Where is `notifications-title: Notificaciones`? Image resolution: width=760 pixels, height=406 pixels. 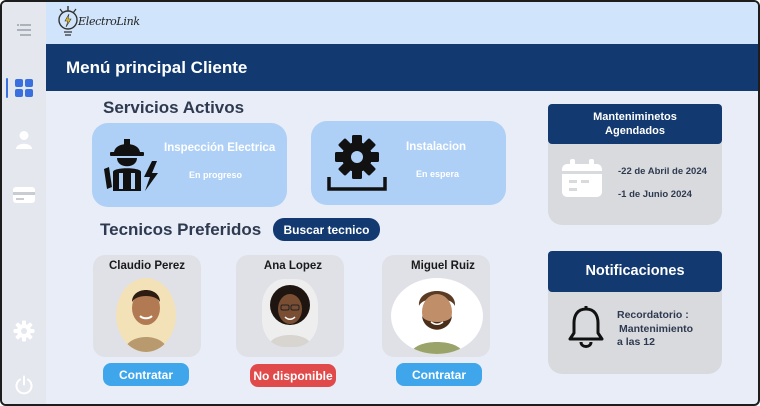
notifications-title: Notificaciones is located at coordinates (635, 271).